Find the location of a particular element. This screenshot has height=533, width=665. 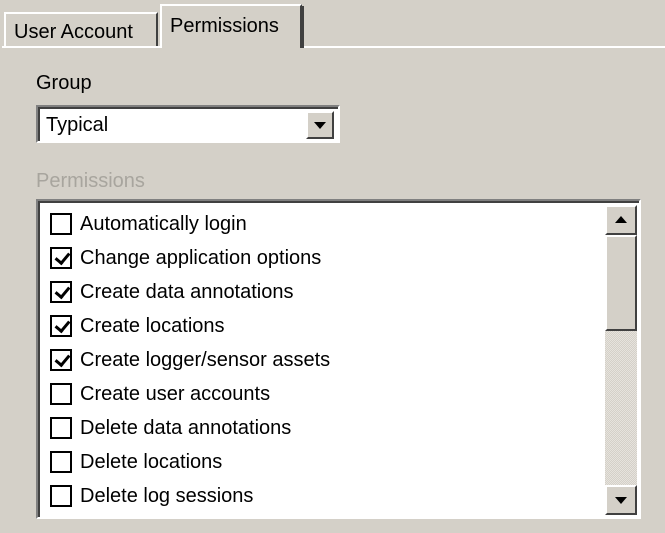

scrollbar is located at coordinates (621, 360).